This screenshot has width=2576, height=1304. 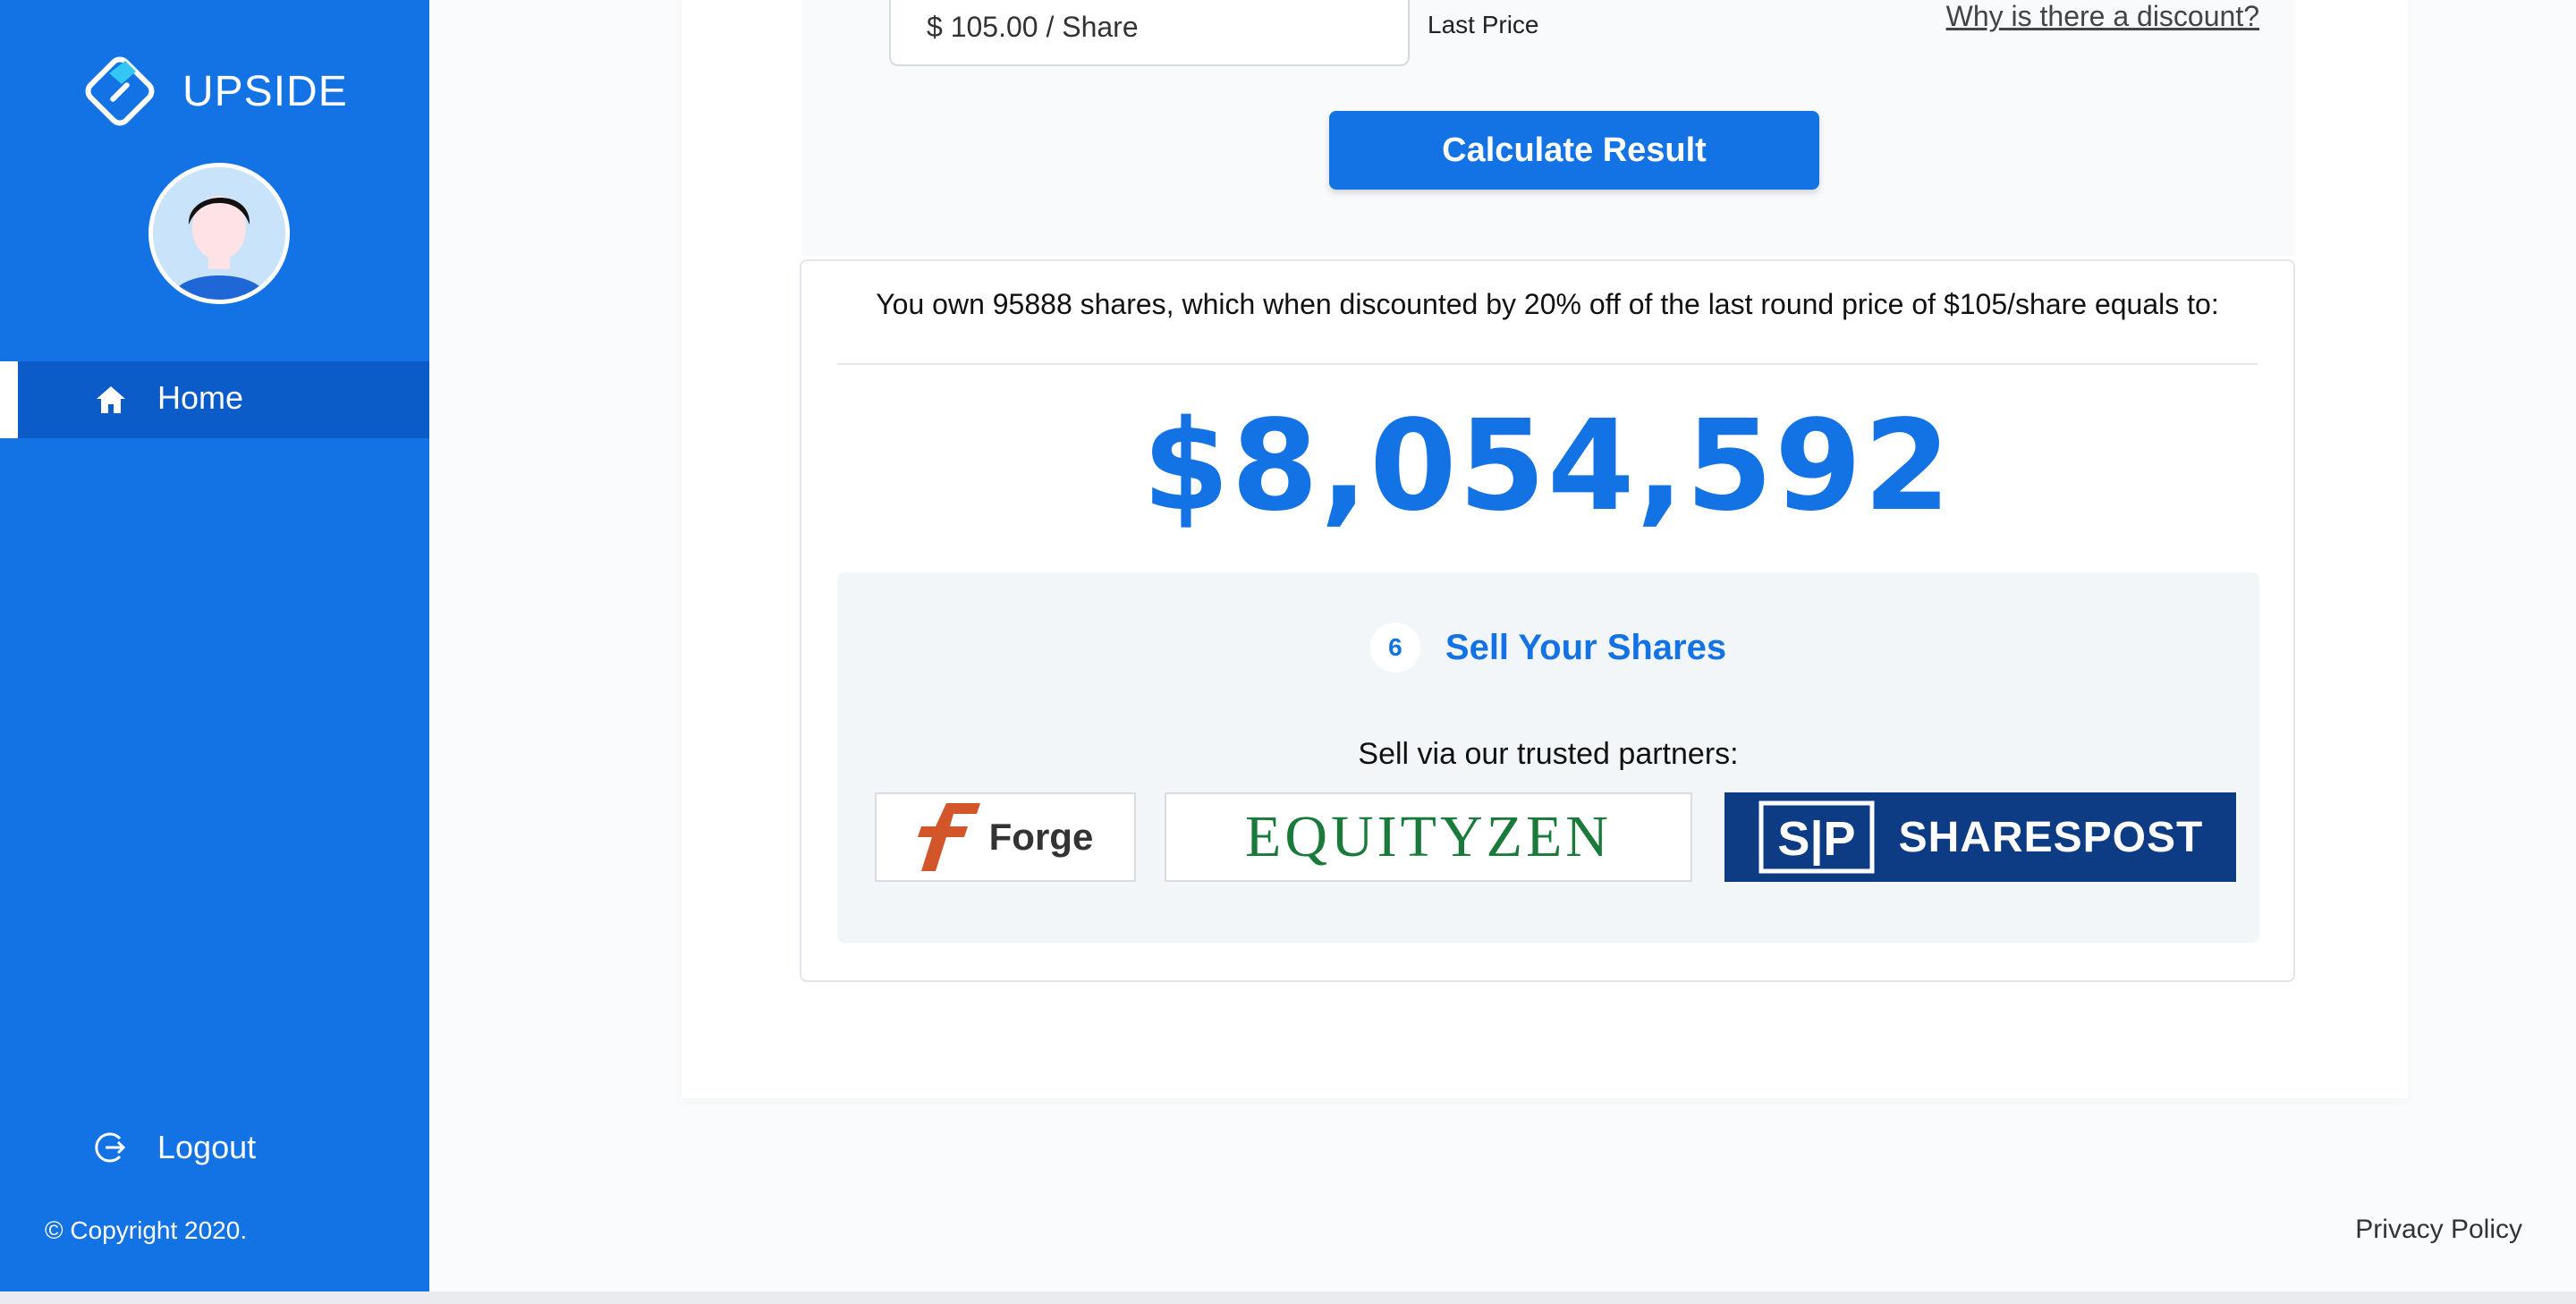 I want to click on copyright: © Copyright 2020., so click(x=146, y=1230).